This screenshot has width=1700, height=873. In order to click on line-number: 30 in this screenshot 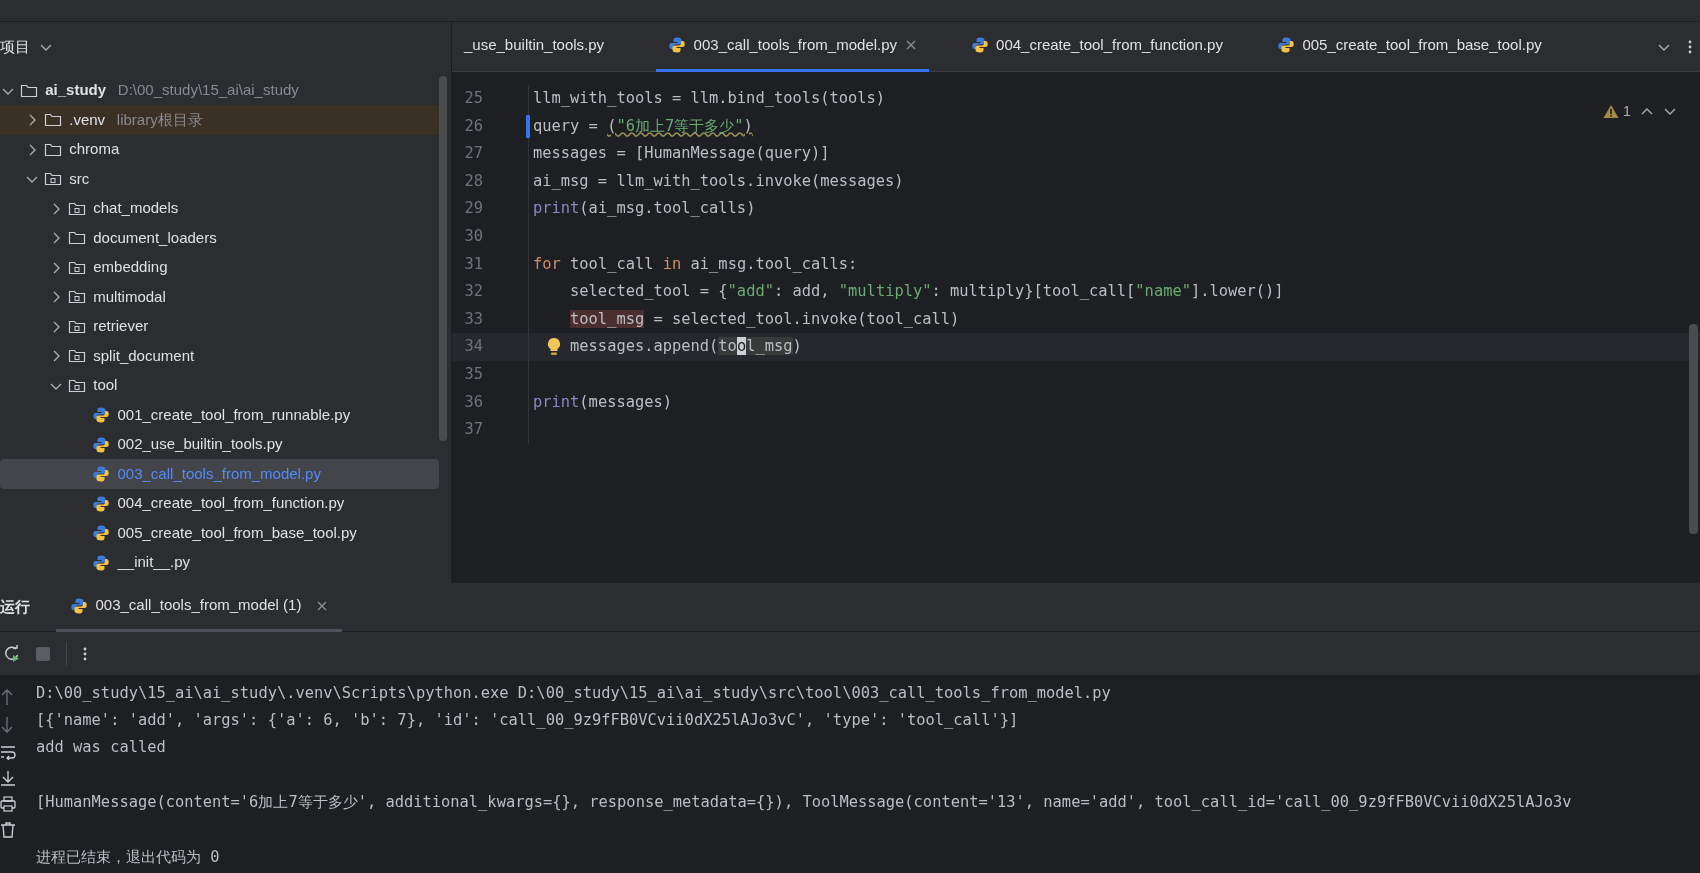, I will do `click(490, 236)`.